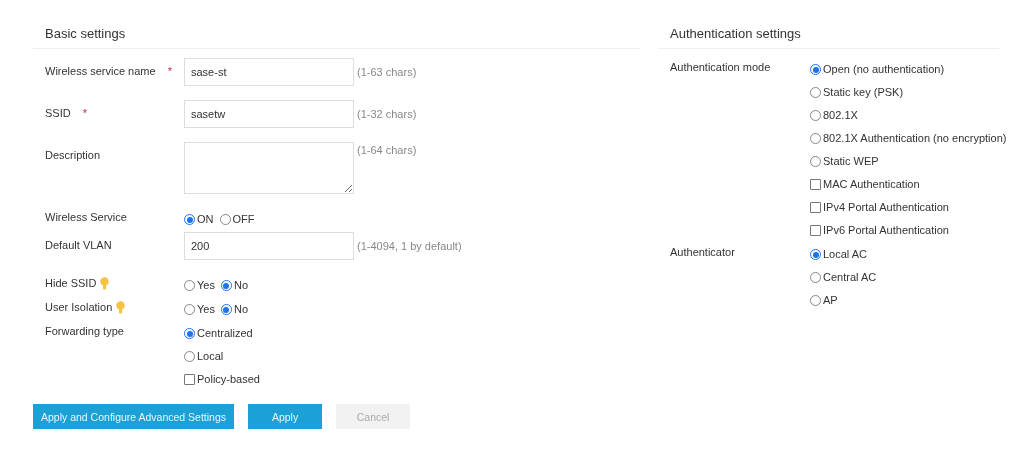  I want to click on field-label: Authenticator, so click(702, 252).